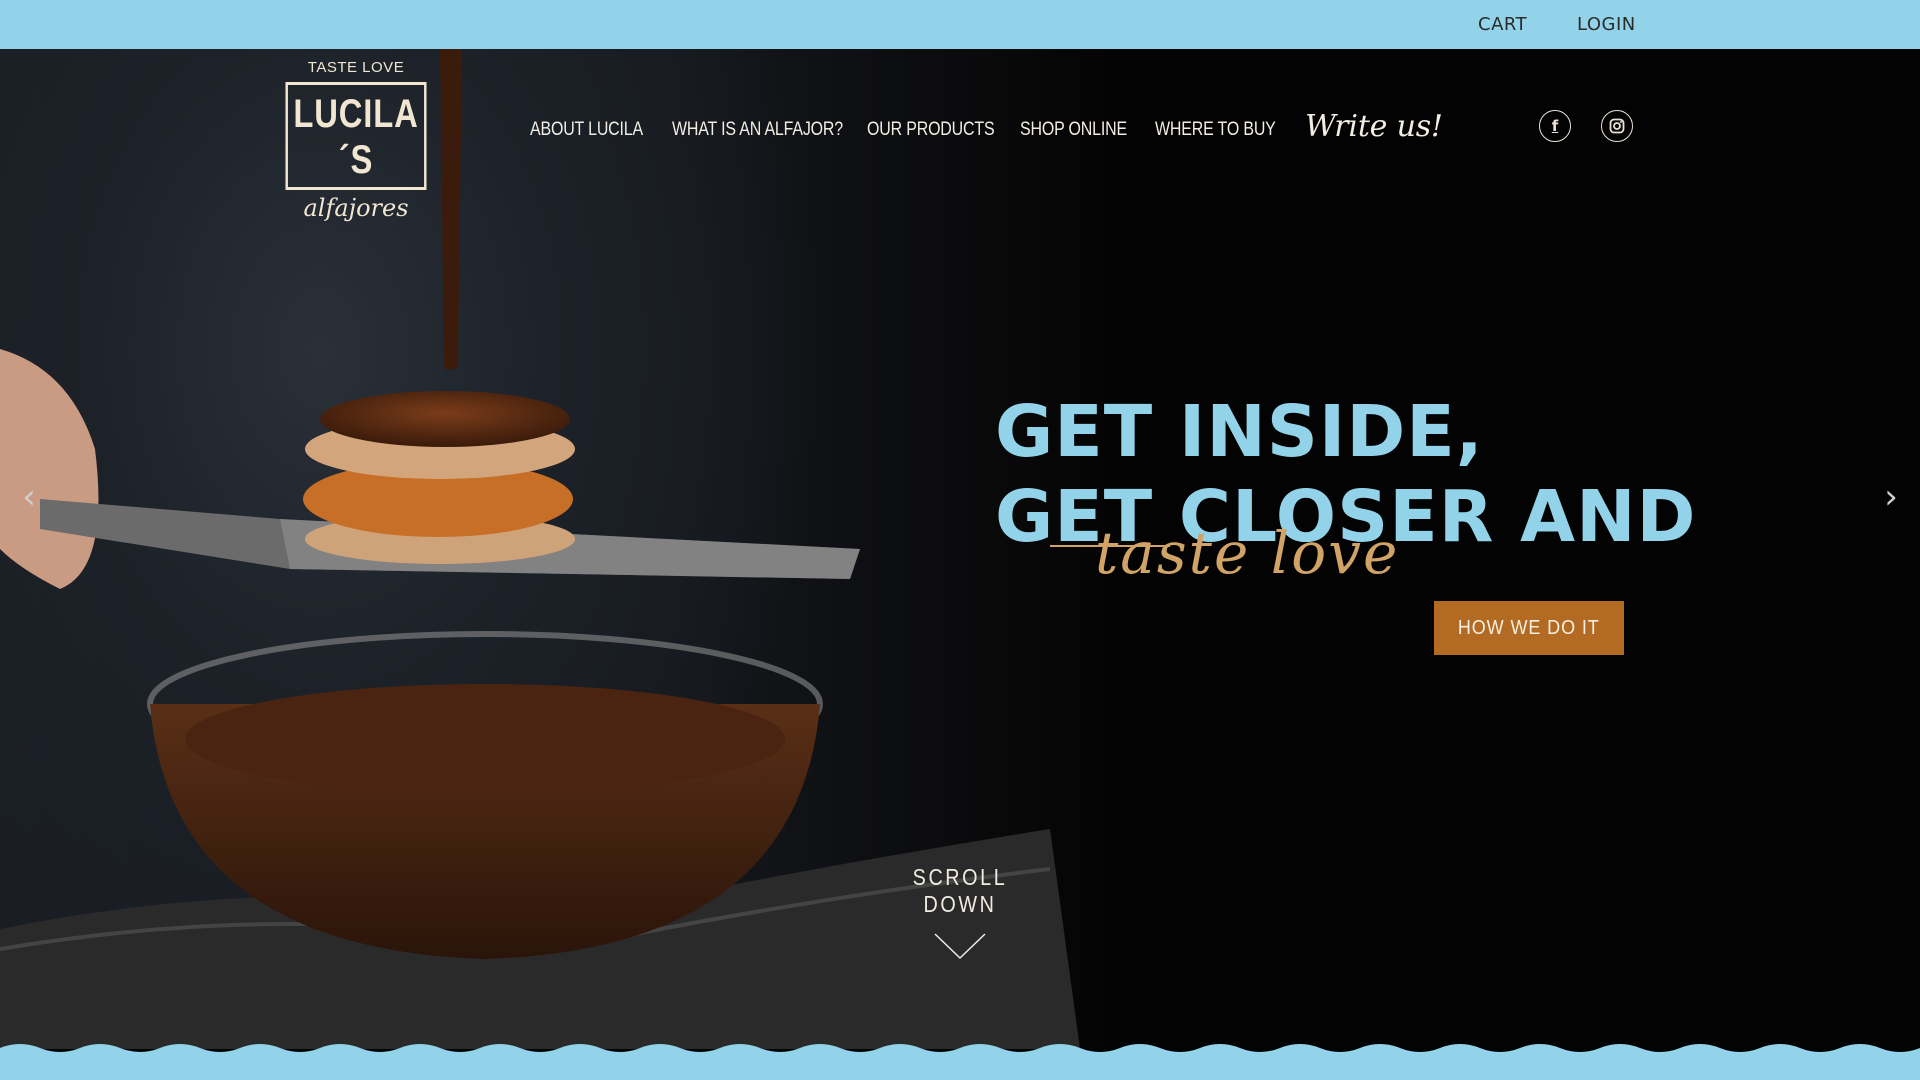 This screenshot has height=1080, width=1920. I want to click on instagram-icon, so click(1617, 126).